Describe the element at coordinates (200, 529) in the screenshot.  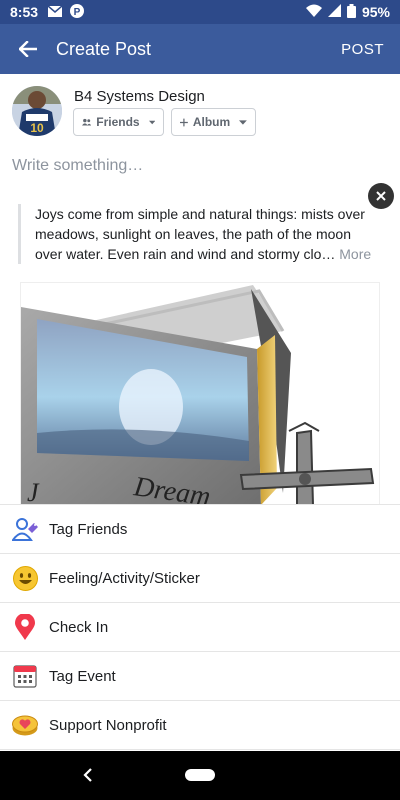
I see `tag-friends-row: Tag Friends` at that location.